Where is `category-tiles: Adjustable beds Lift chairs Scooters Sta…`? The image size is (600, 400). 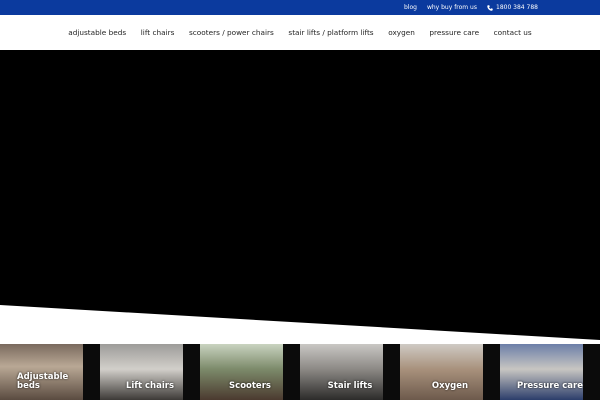 category-tiles: Adjustable beds Lift chairs Scooters Sta… is located at coordinates (300, 372).